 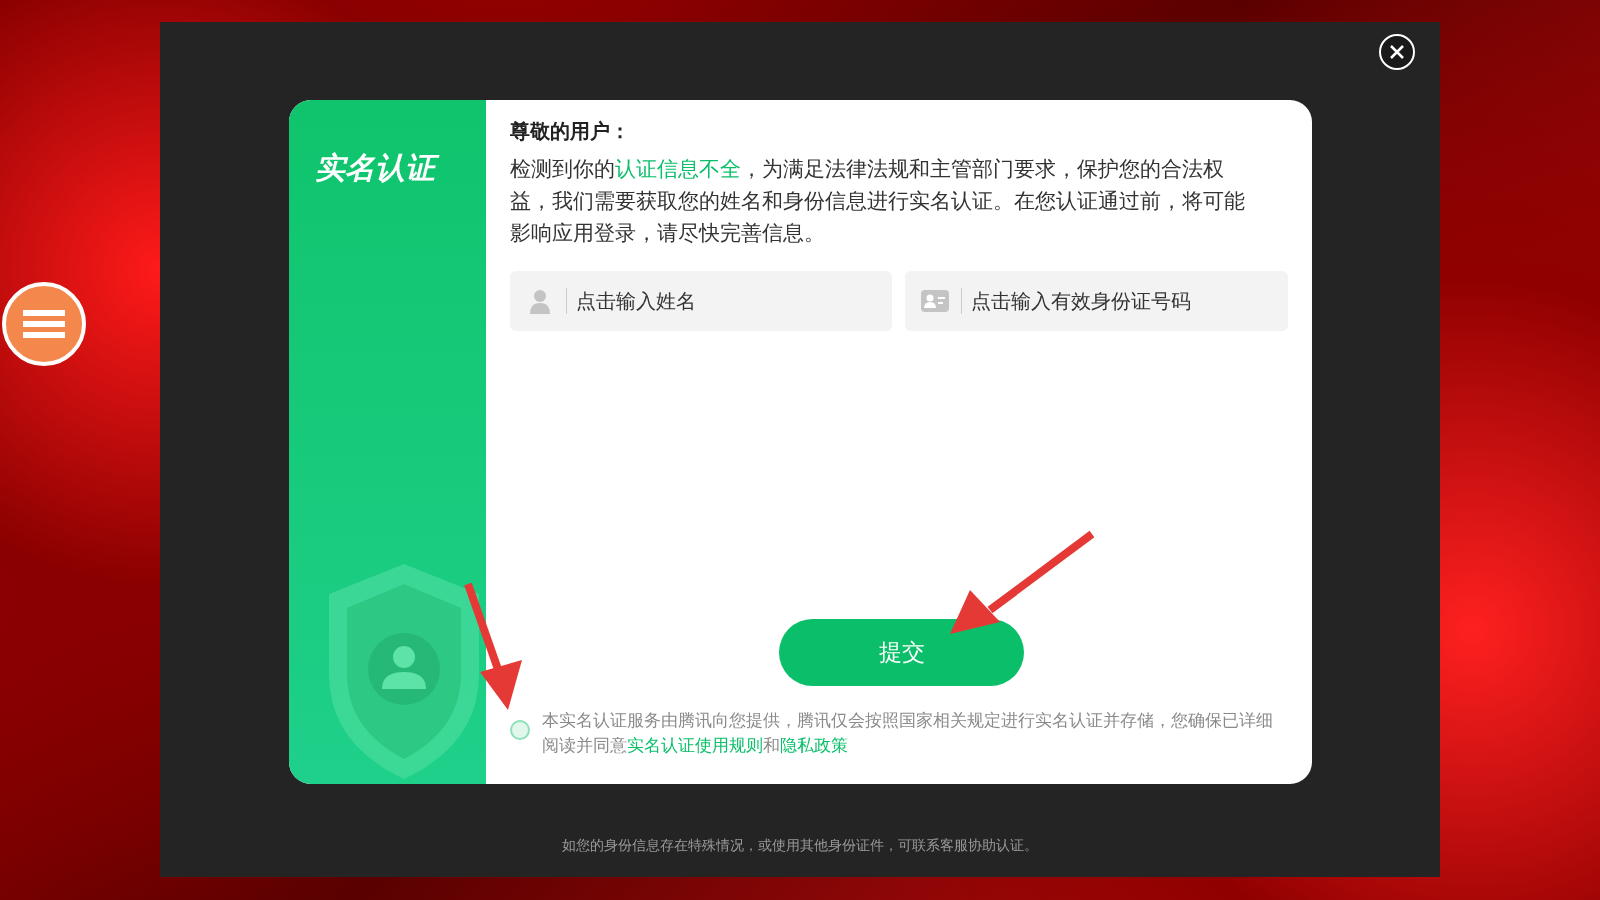 I want to click on policy-link: 隐私政策, so click(x=813, y=745).